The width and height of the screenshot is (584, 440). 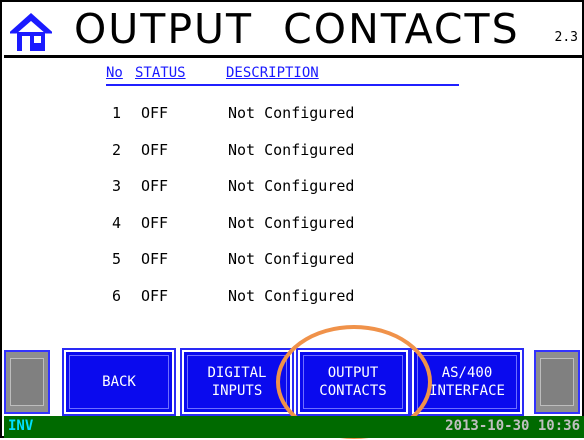 I want to click on as400-interface-button: AS/400 INTERFACE, so click(x=467, y=382).